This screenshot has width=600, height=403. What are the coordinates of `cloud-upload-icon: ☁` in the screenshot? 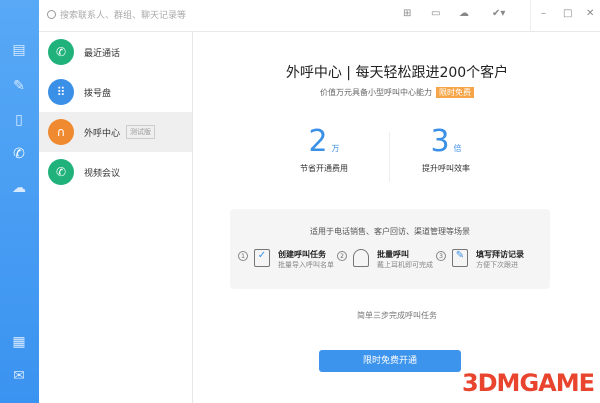 It's located at (464, 13).